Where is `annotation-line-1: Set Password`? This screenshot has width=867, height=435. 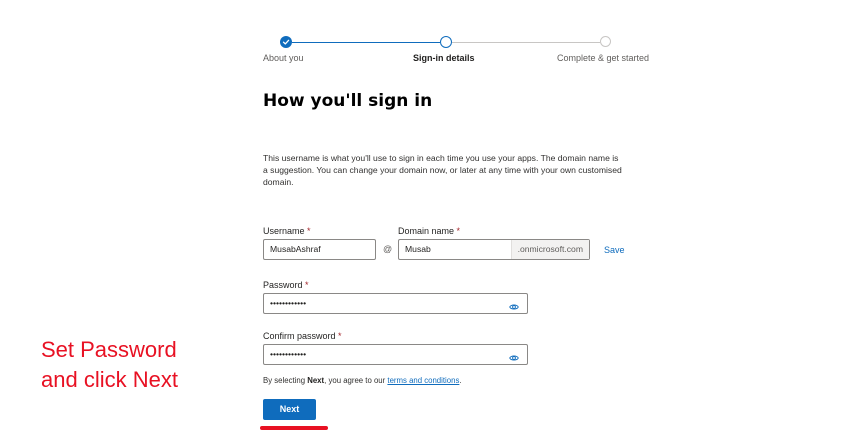 annotation-line-1: Set Password is located at coordinates (109, 349).